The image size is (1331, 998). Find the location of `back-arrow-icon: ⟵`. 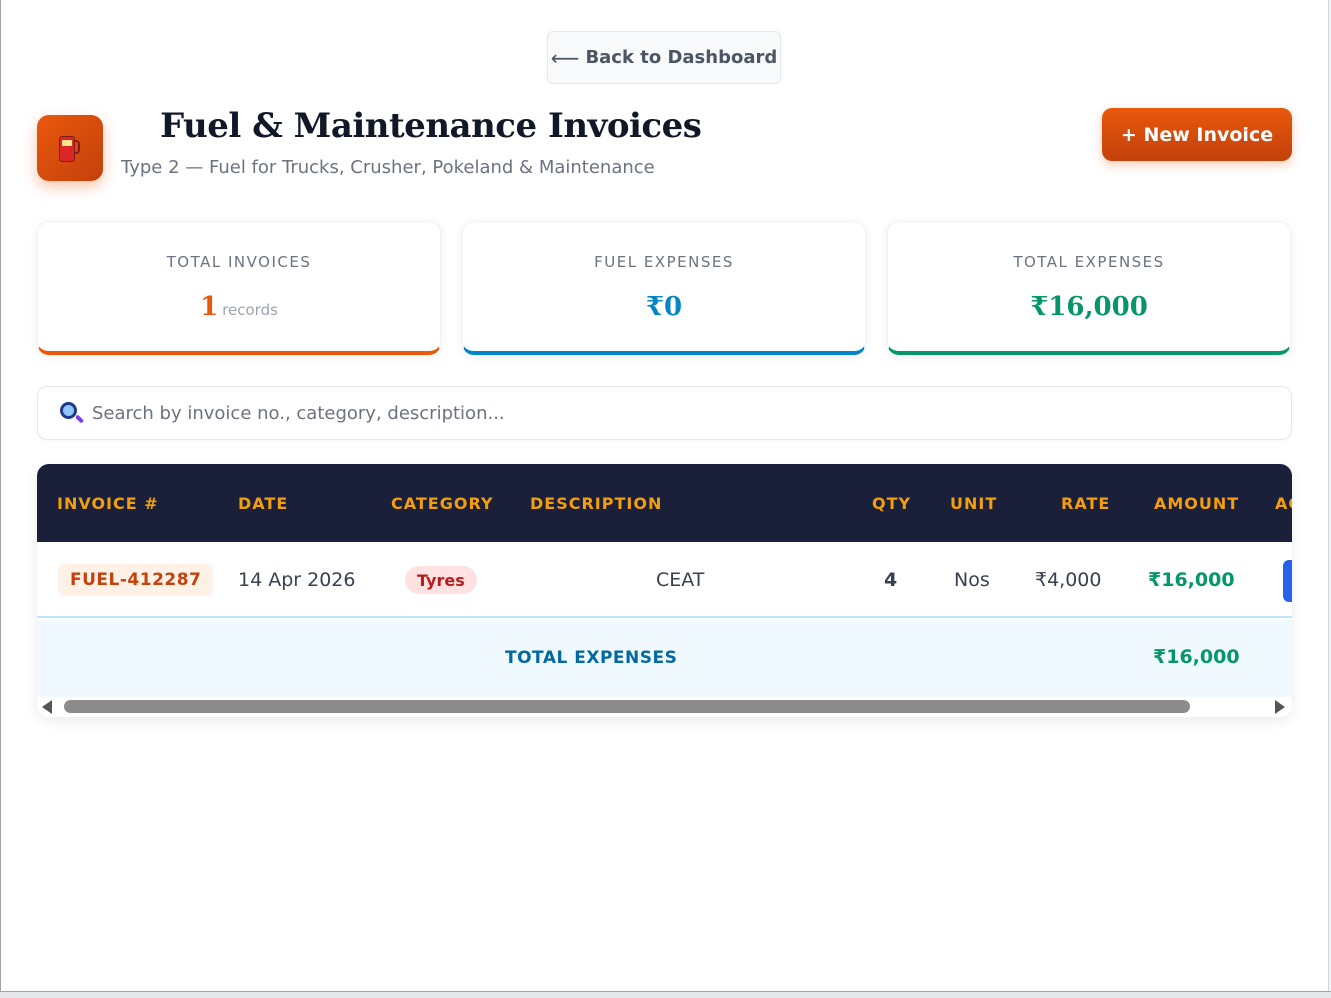

back-arrow-icon: ⟵ is located at coordinates (565, 57).